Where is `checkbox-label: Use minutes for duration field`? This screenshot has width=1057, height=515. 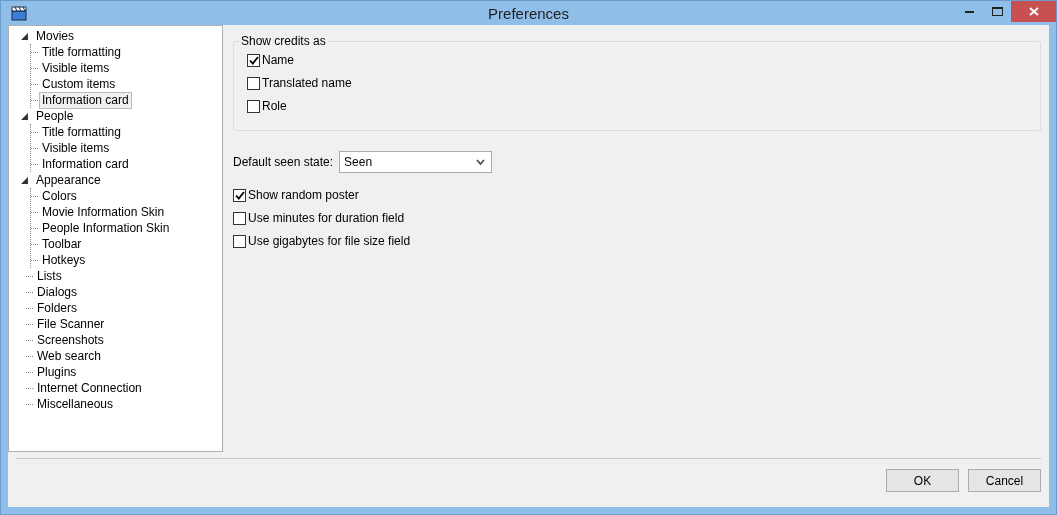
checkbox-label: Use minutes for duration field is located at coordinates (326, 218).